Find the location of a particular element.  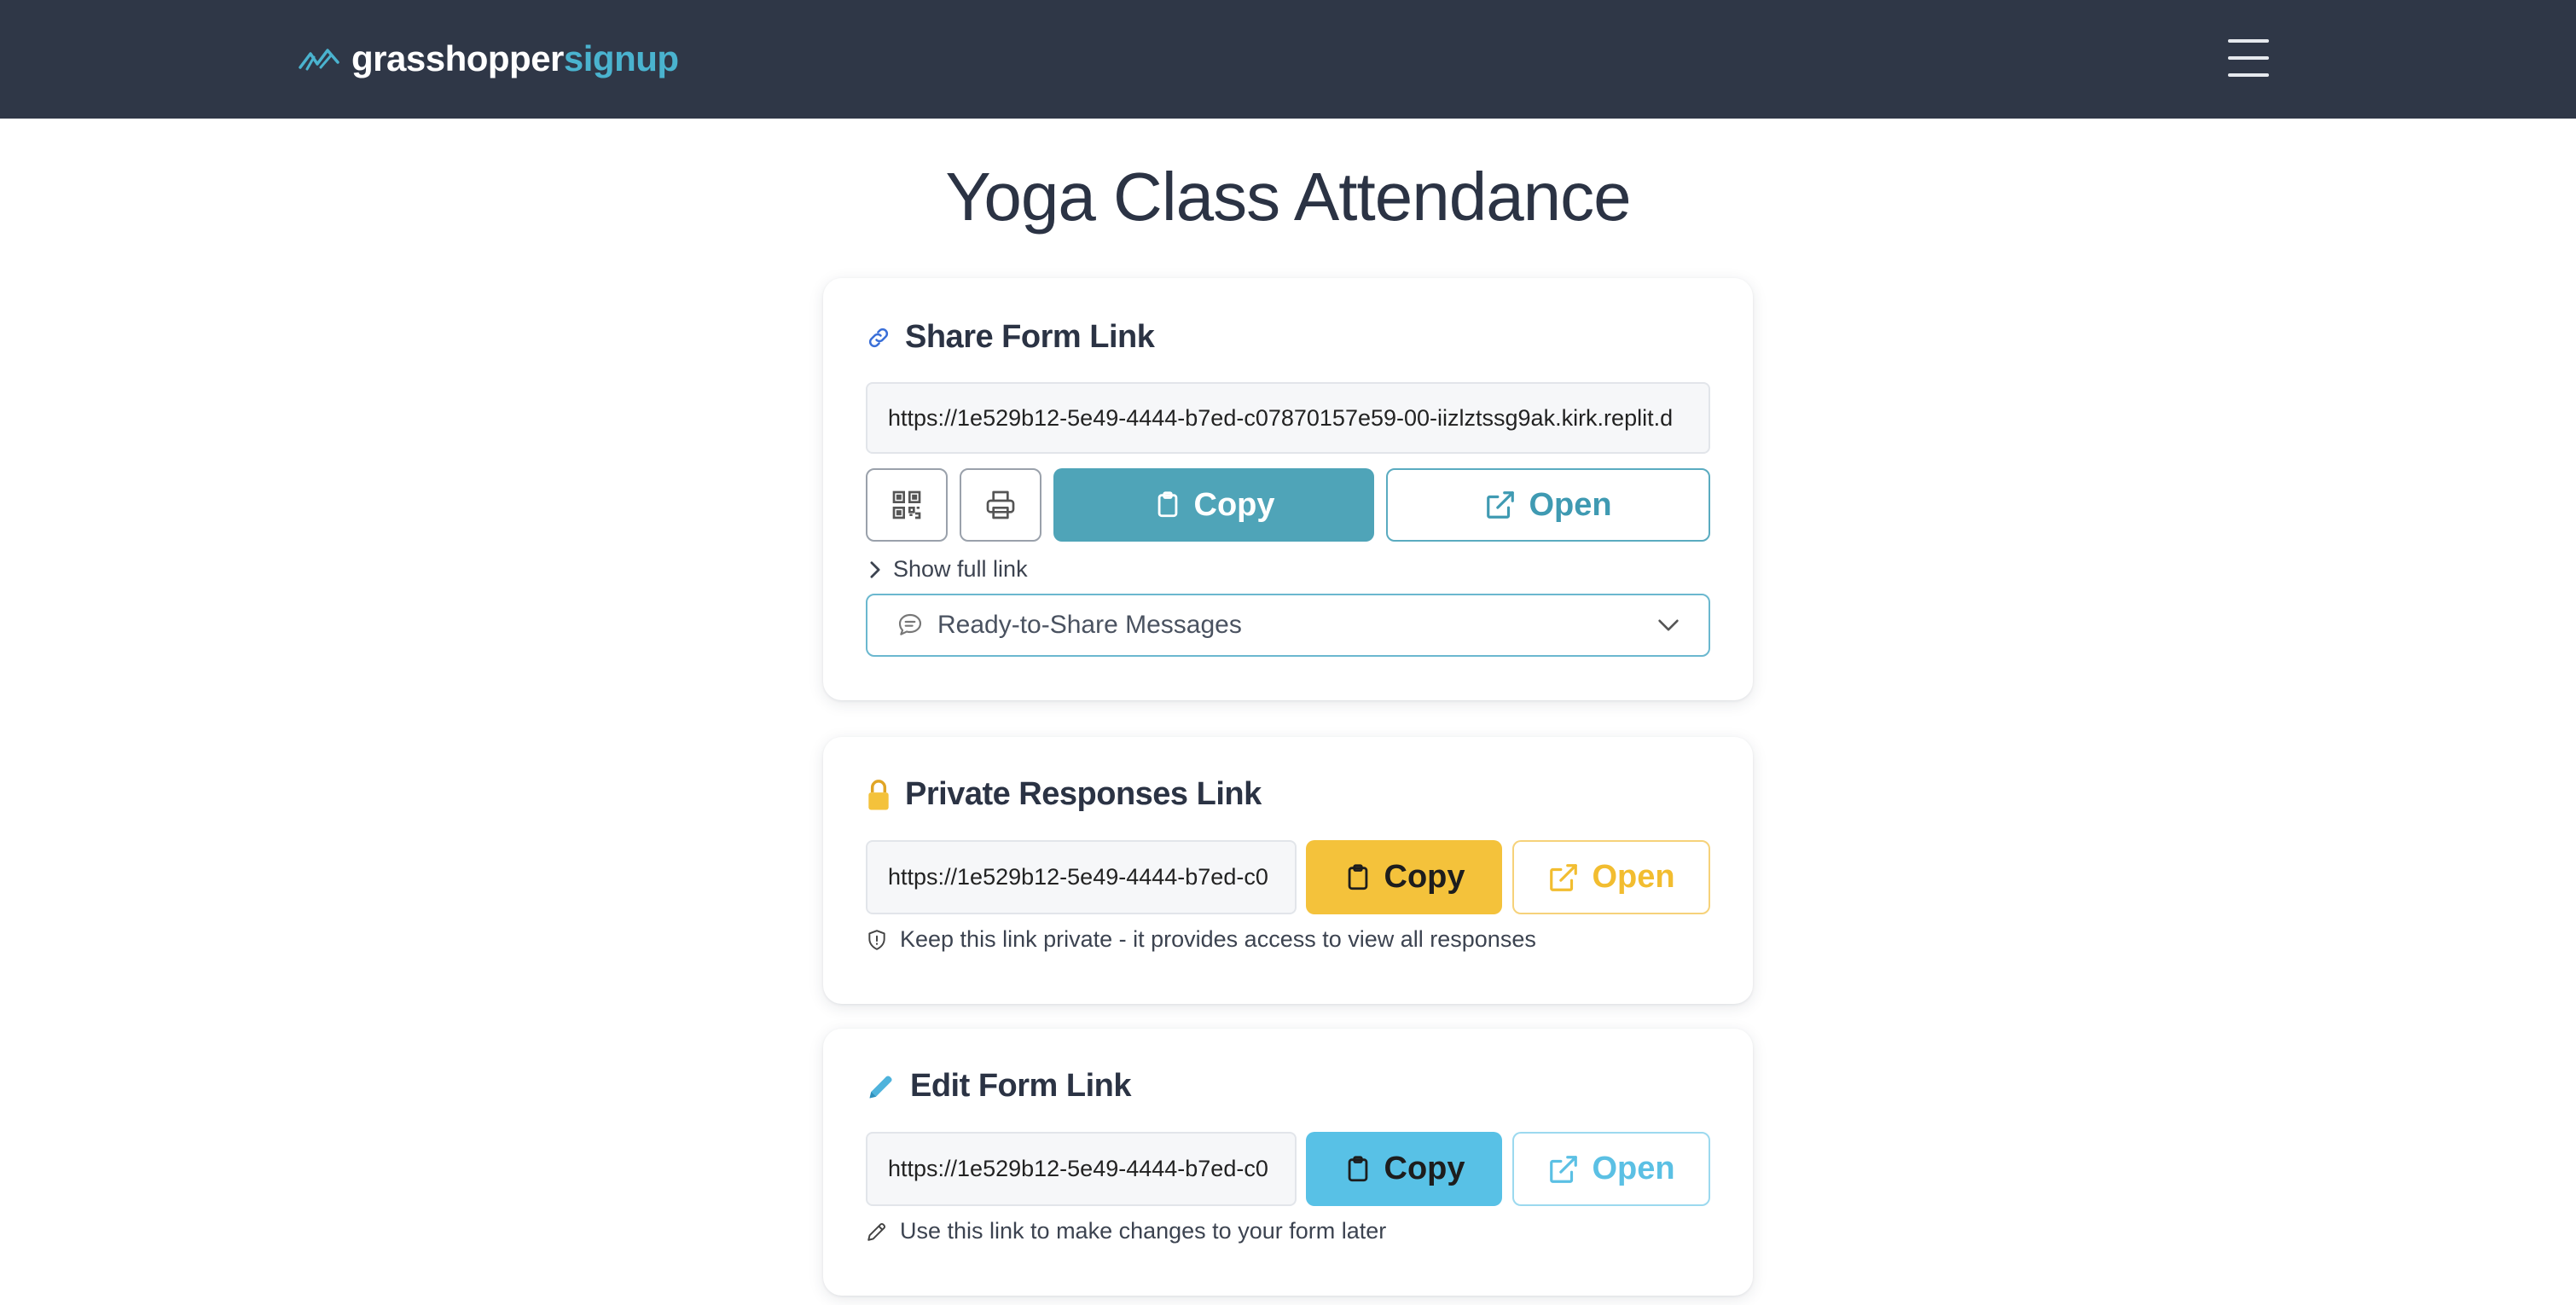

edit-card-header: Edit Form Link is located at coordinates (999, 1086).